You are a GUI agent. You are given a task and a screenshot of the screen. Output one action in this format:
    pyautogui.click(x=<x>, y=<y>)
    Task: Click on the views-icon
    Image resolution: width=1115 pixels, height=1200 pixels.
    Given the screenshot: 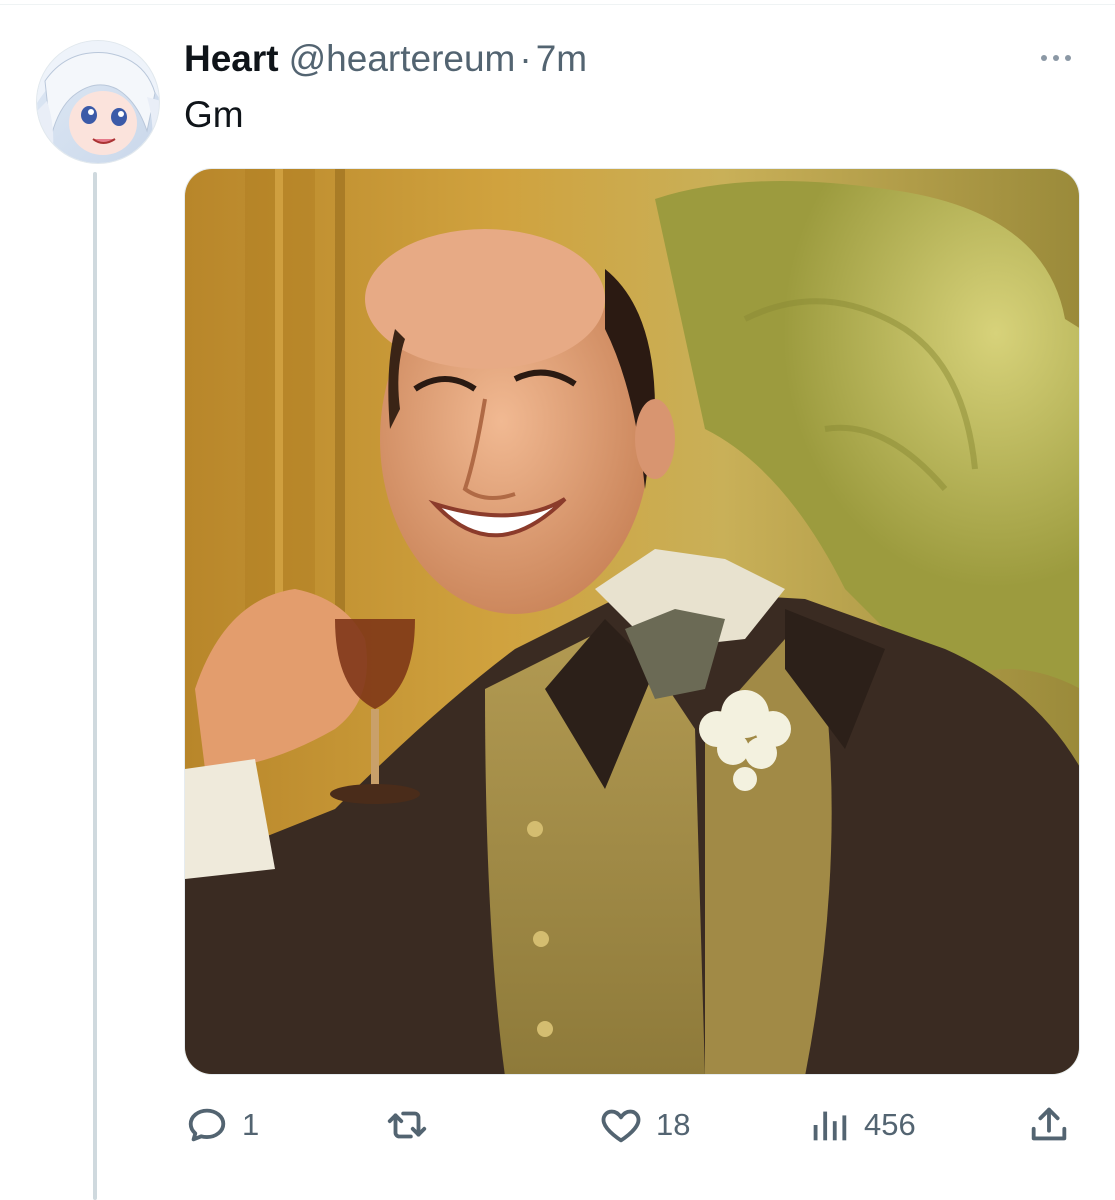 What is the action you would take?
    pyautogui.click(x=830, y=1126)
    